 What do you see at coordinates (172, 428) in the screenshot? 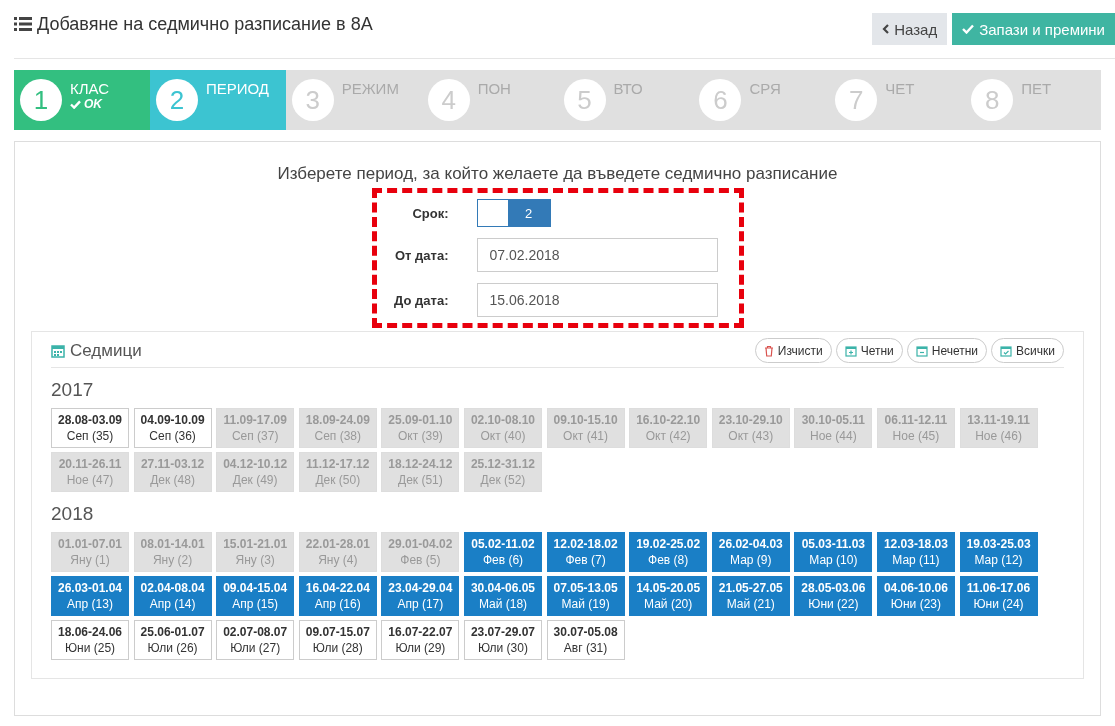
I see `week-button: 04.09-10.09 Сеп (36)` at bounding box center [172, 428].